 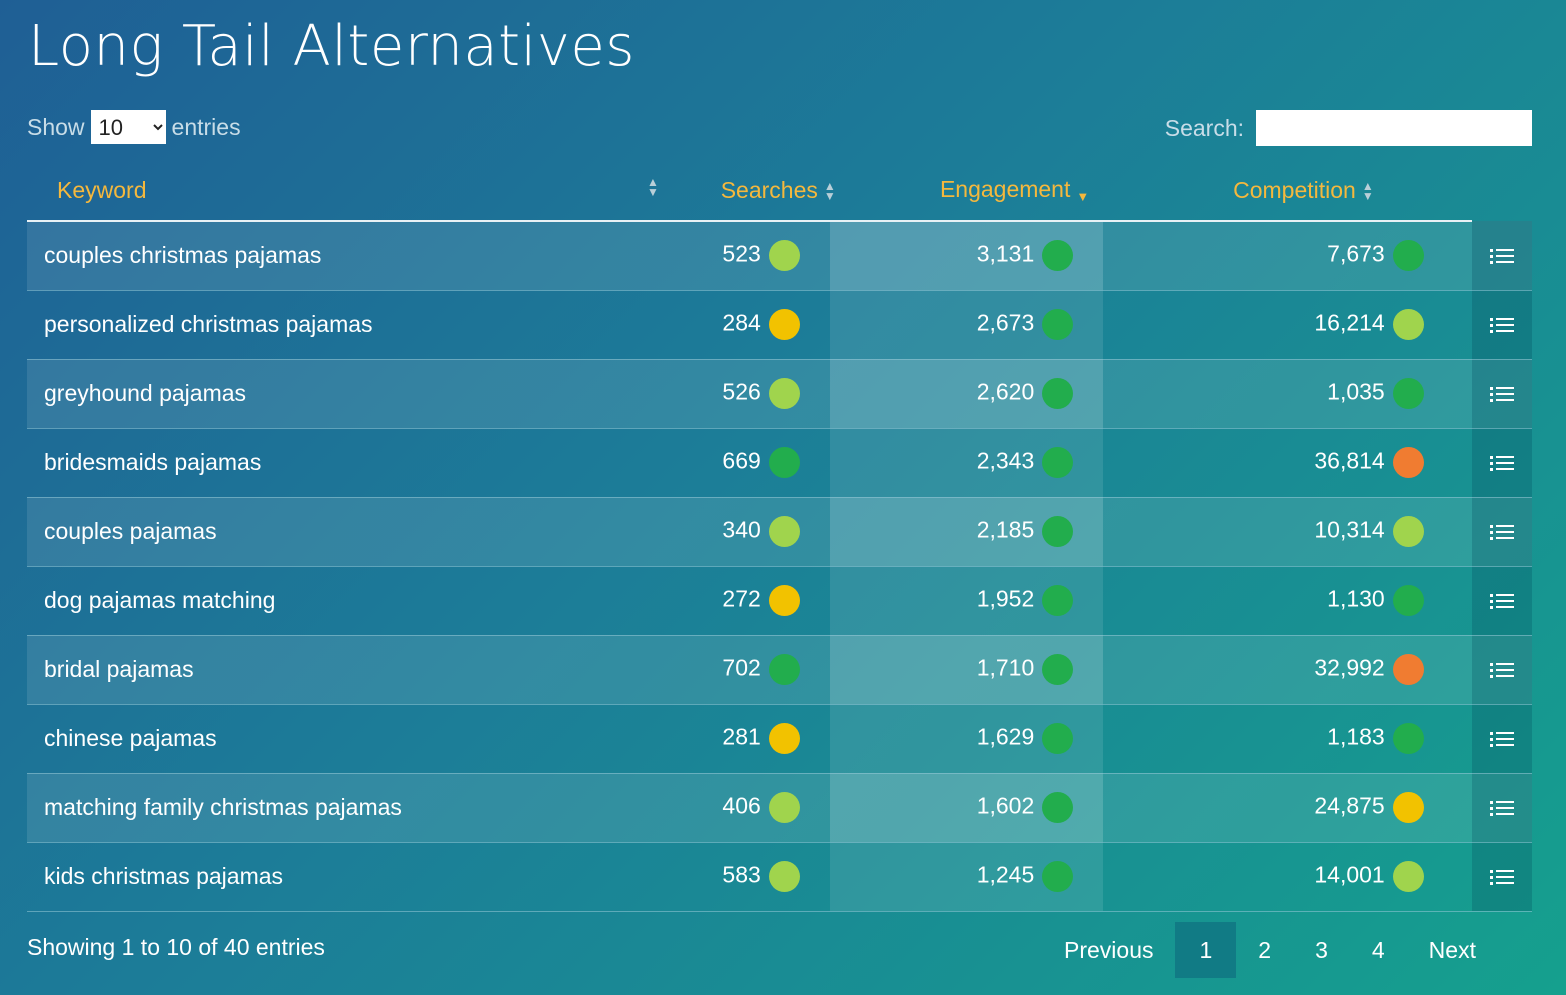 I want to click on competition-cell-value: 16,214, so click(x=1349, y=322).